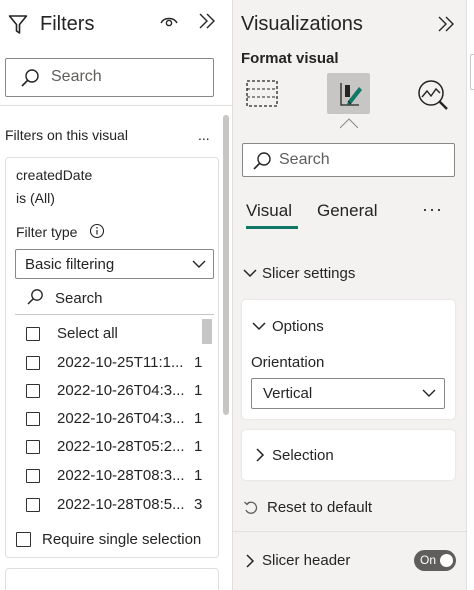  Describe the element at coordinates (87, 333) in the screenshot. I see `select-all-label: Select all` at that location.